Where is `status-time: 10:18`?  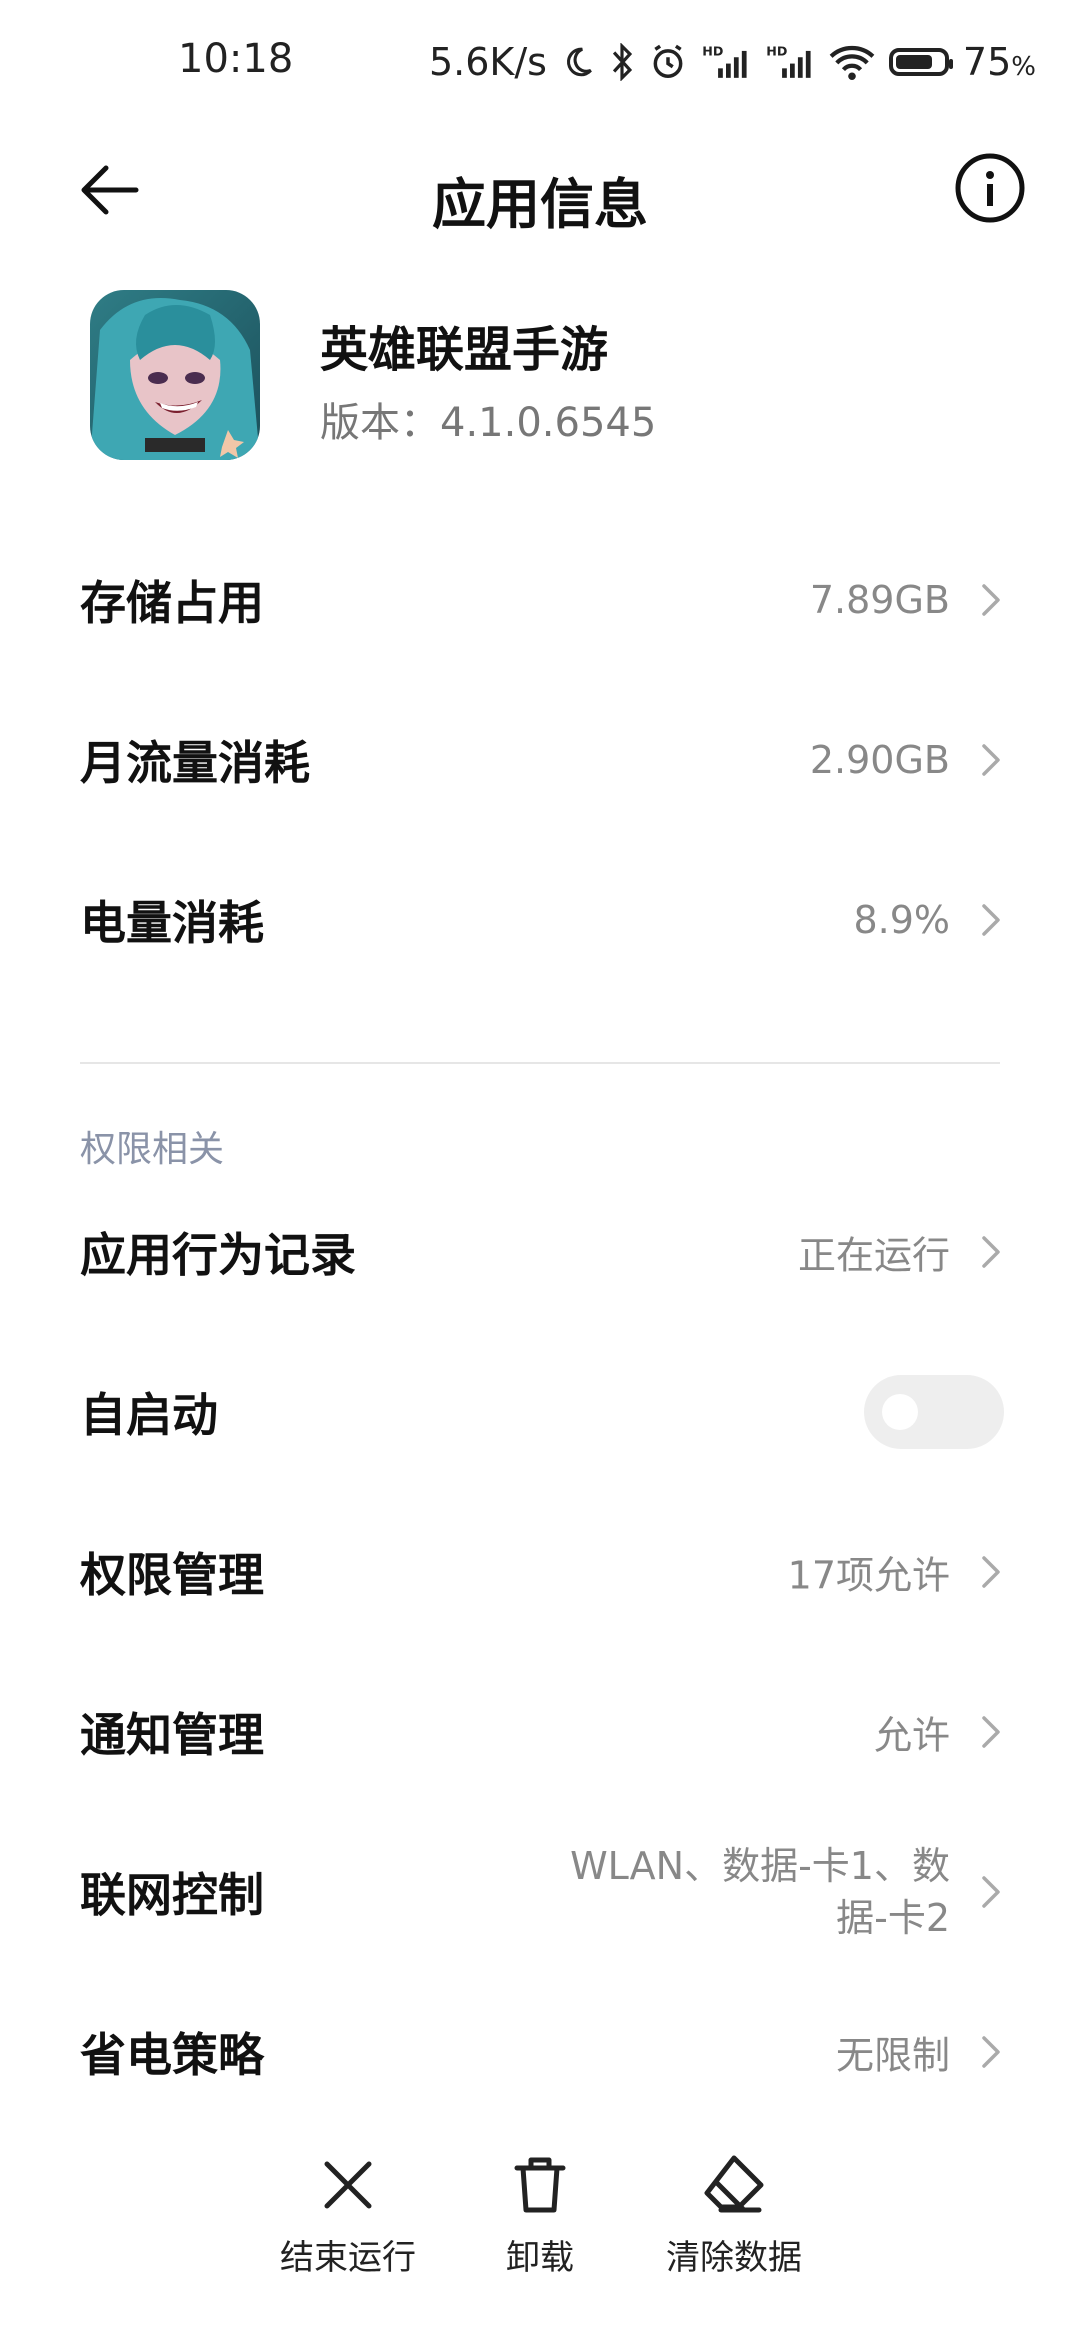 status-time: 10:18 is located at coordinates (236, 59).